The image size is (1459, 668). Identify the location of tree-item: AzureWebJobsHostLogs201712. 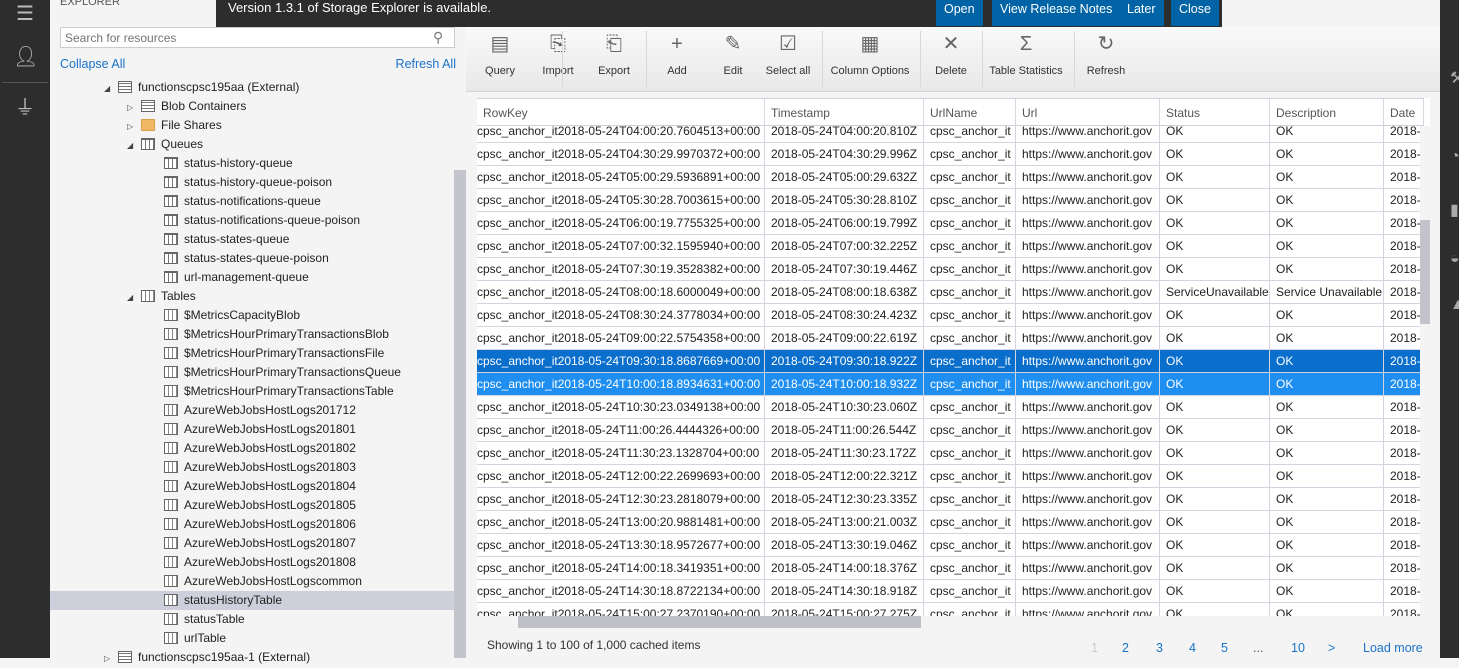
(253, 410).